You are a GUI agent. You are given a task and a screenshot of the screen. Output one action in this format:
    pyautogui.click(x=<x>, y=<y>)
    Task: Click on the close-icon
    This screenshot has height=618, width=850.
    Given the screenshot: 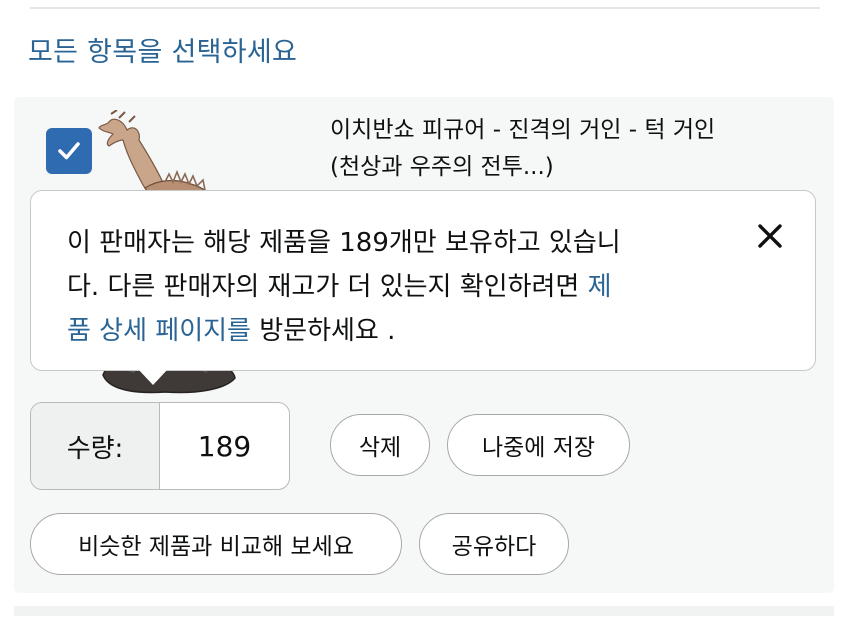 What is the action you would take?
    pyautogui.click(x=770, y=236)
    